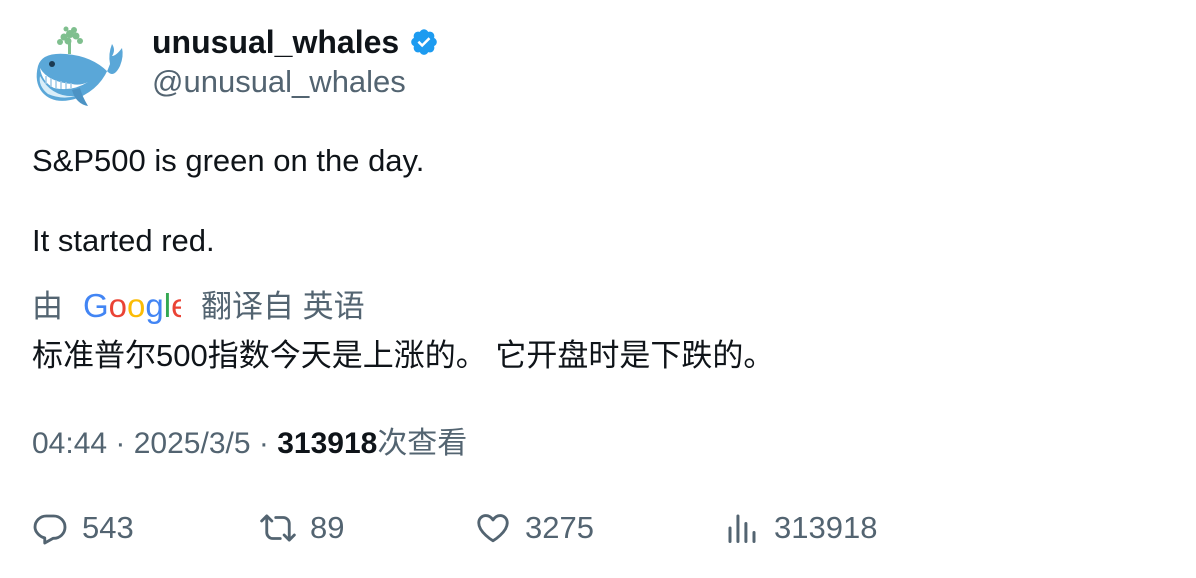  What do you see at coordinates (327, 527) in the screenshot?
I see `retweet-count: 89` at bounding box center [327, 527].